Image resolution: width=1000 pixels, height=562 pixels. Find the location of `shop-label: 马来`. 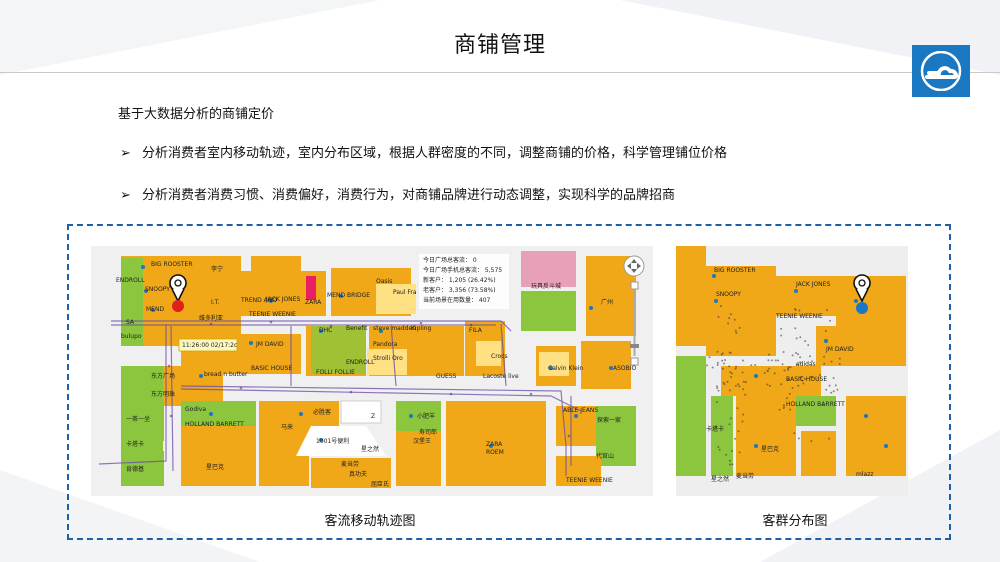

shop-label: 马来 is located at coordinates (287, 427).